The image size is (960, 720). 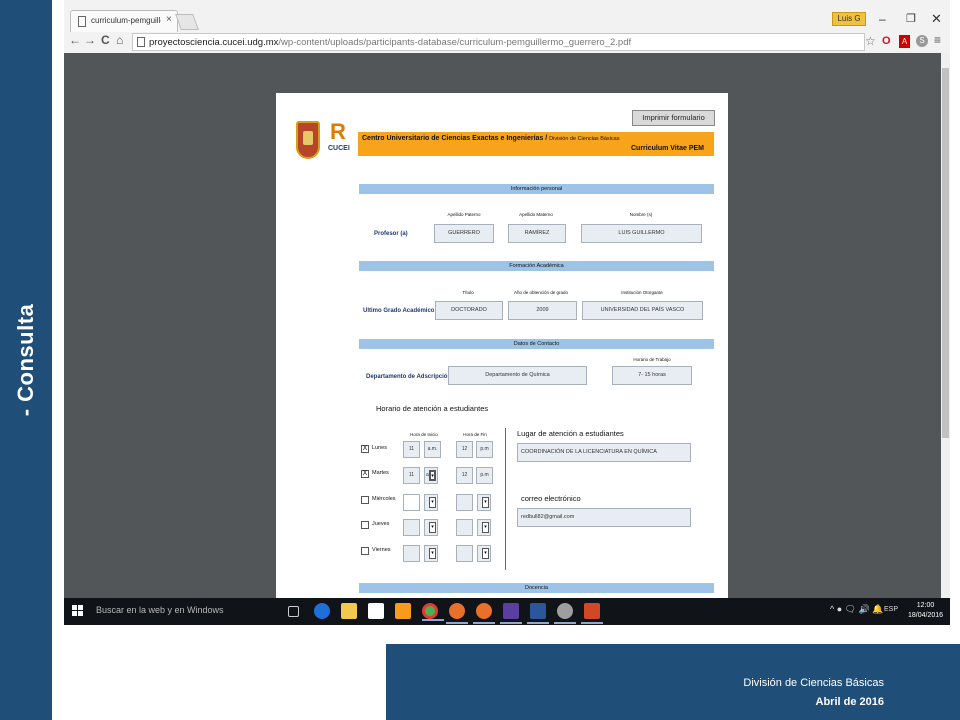 I want to click on url-host: proyectosciencia.cucei.udg.mx, so click(x=214, y=42).